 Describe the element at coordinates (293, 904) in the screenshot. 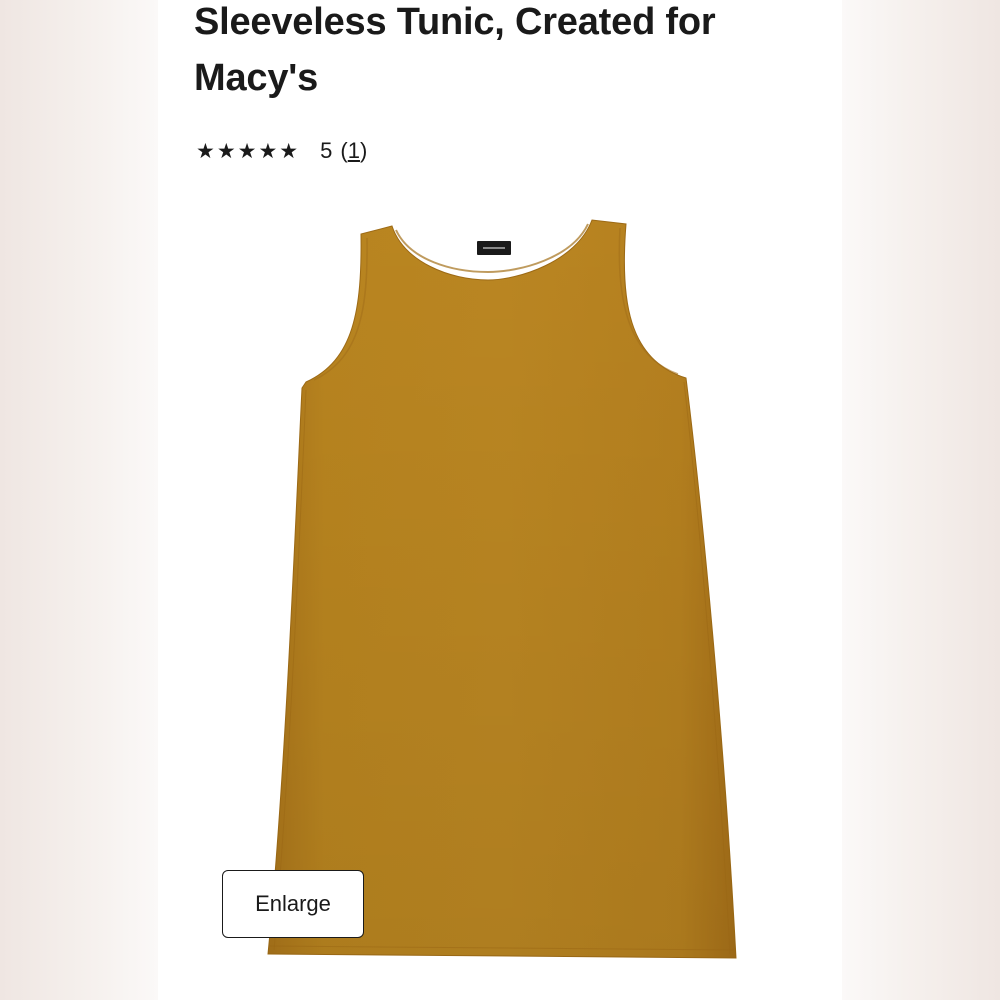

I see `enlarge-button: Enlarge` at that location.